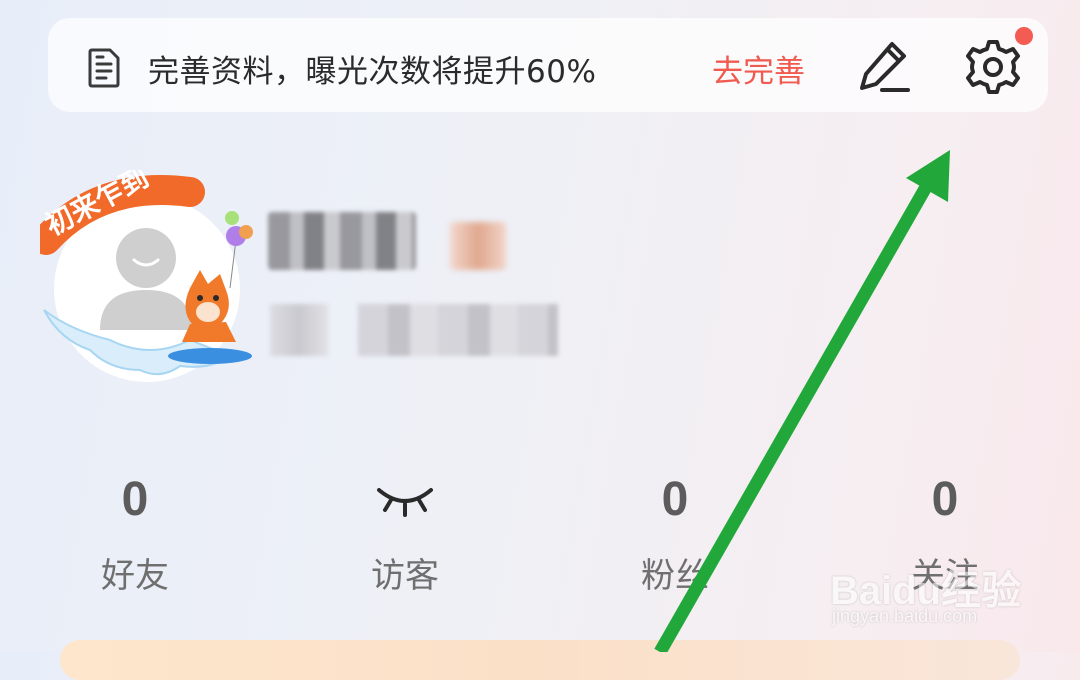  I want to click on fans-label: 粉丝, so click(675, 576).